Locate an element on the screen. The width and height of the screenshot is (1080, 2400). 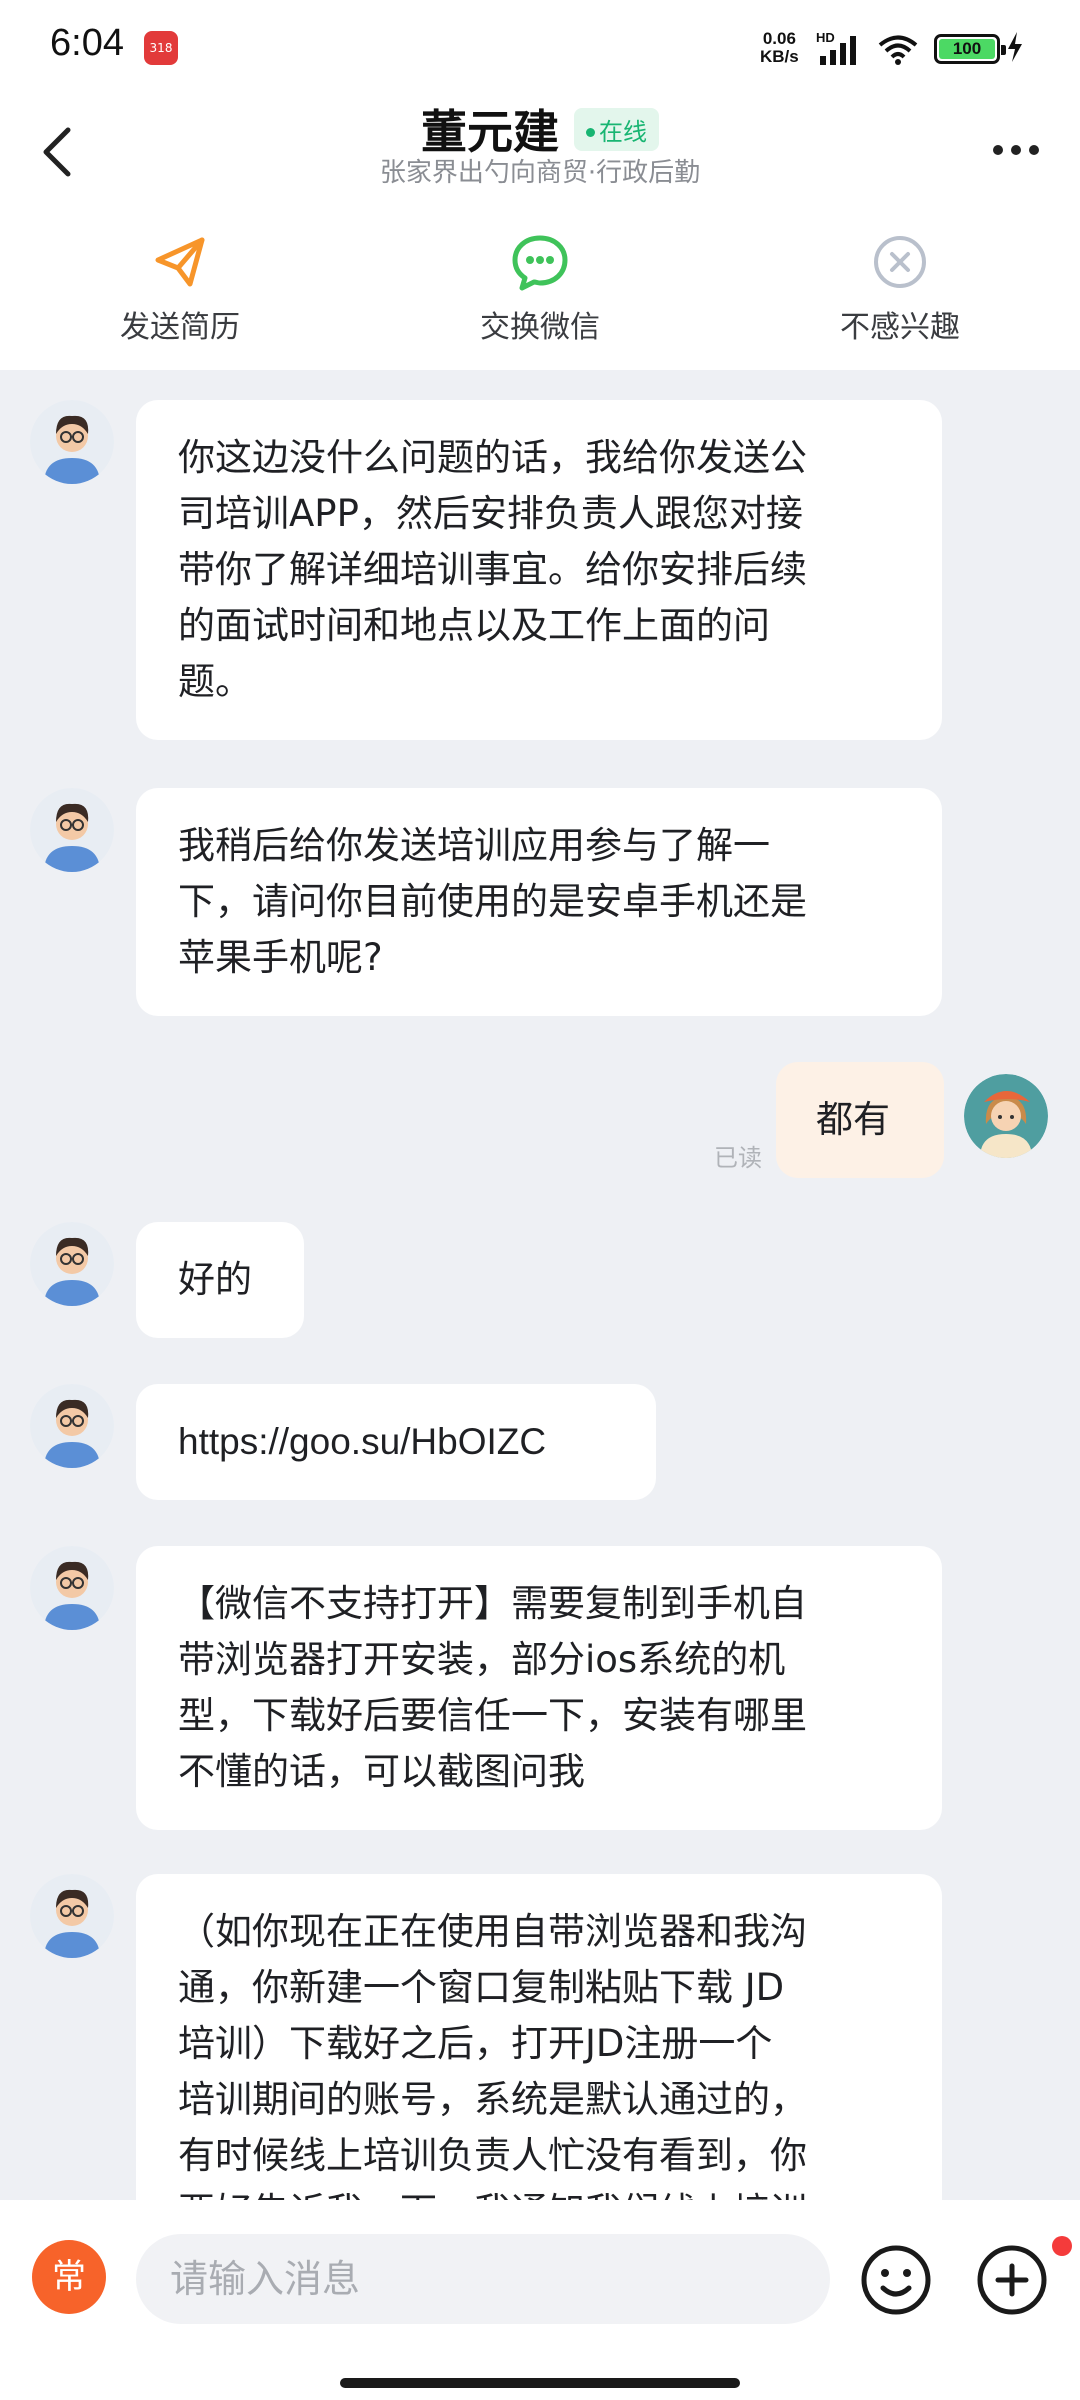
message-line: 都有 is located at coordinates (853, 1119).